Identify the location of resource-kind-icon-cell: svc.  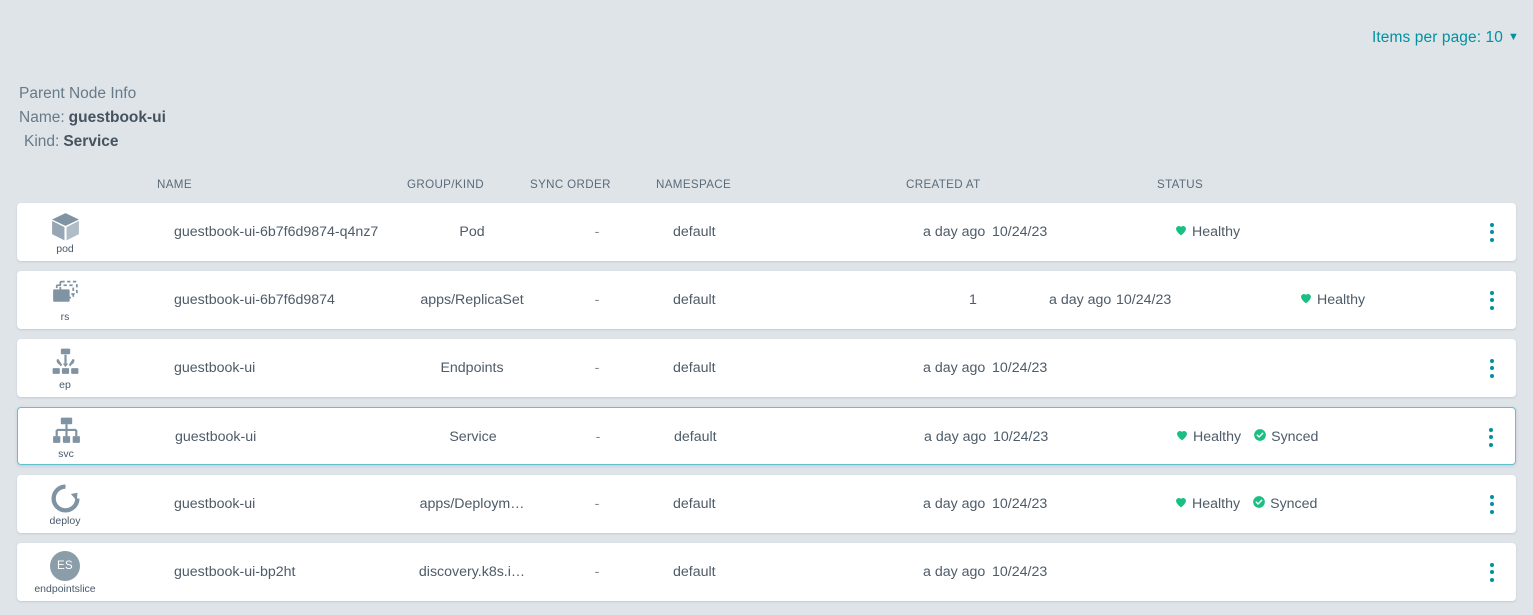
(66, 437).